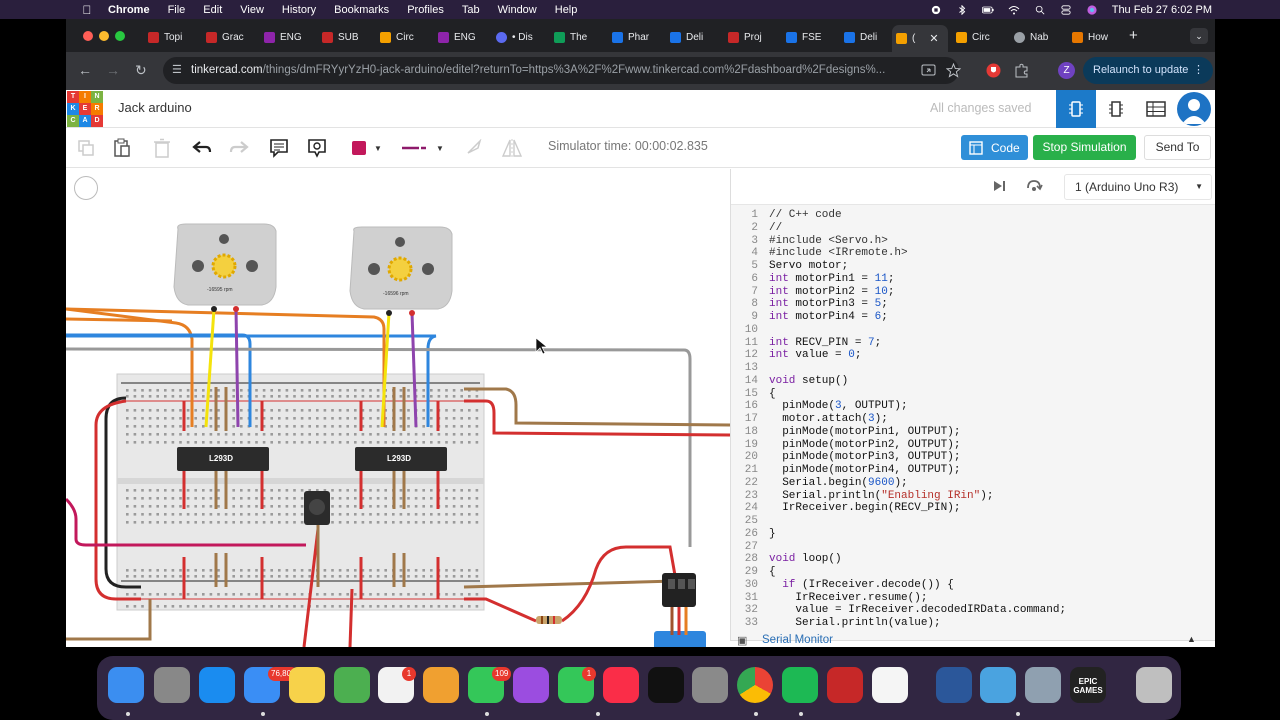 The height and width of the screenshot is (720, 1280). Describe the element at coordinates (202, 148) in the screenshot. I see `undo-button` at that location.